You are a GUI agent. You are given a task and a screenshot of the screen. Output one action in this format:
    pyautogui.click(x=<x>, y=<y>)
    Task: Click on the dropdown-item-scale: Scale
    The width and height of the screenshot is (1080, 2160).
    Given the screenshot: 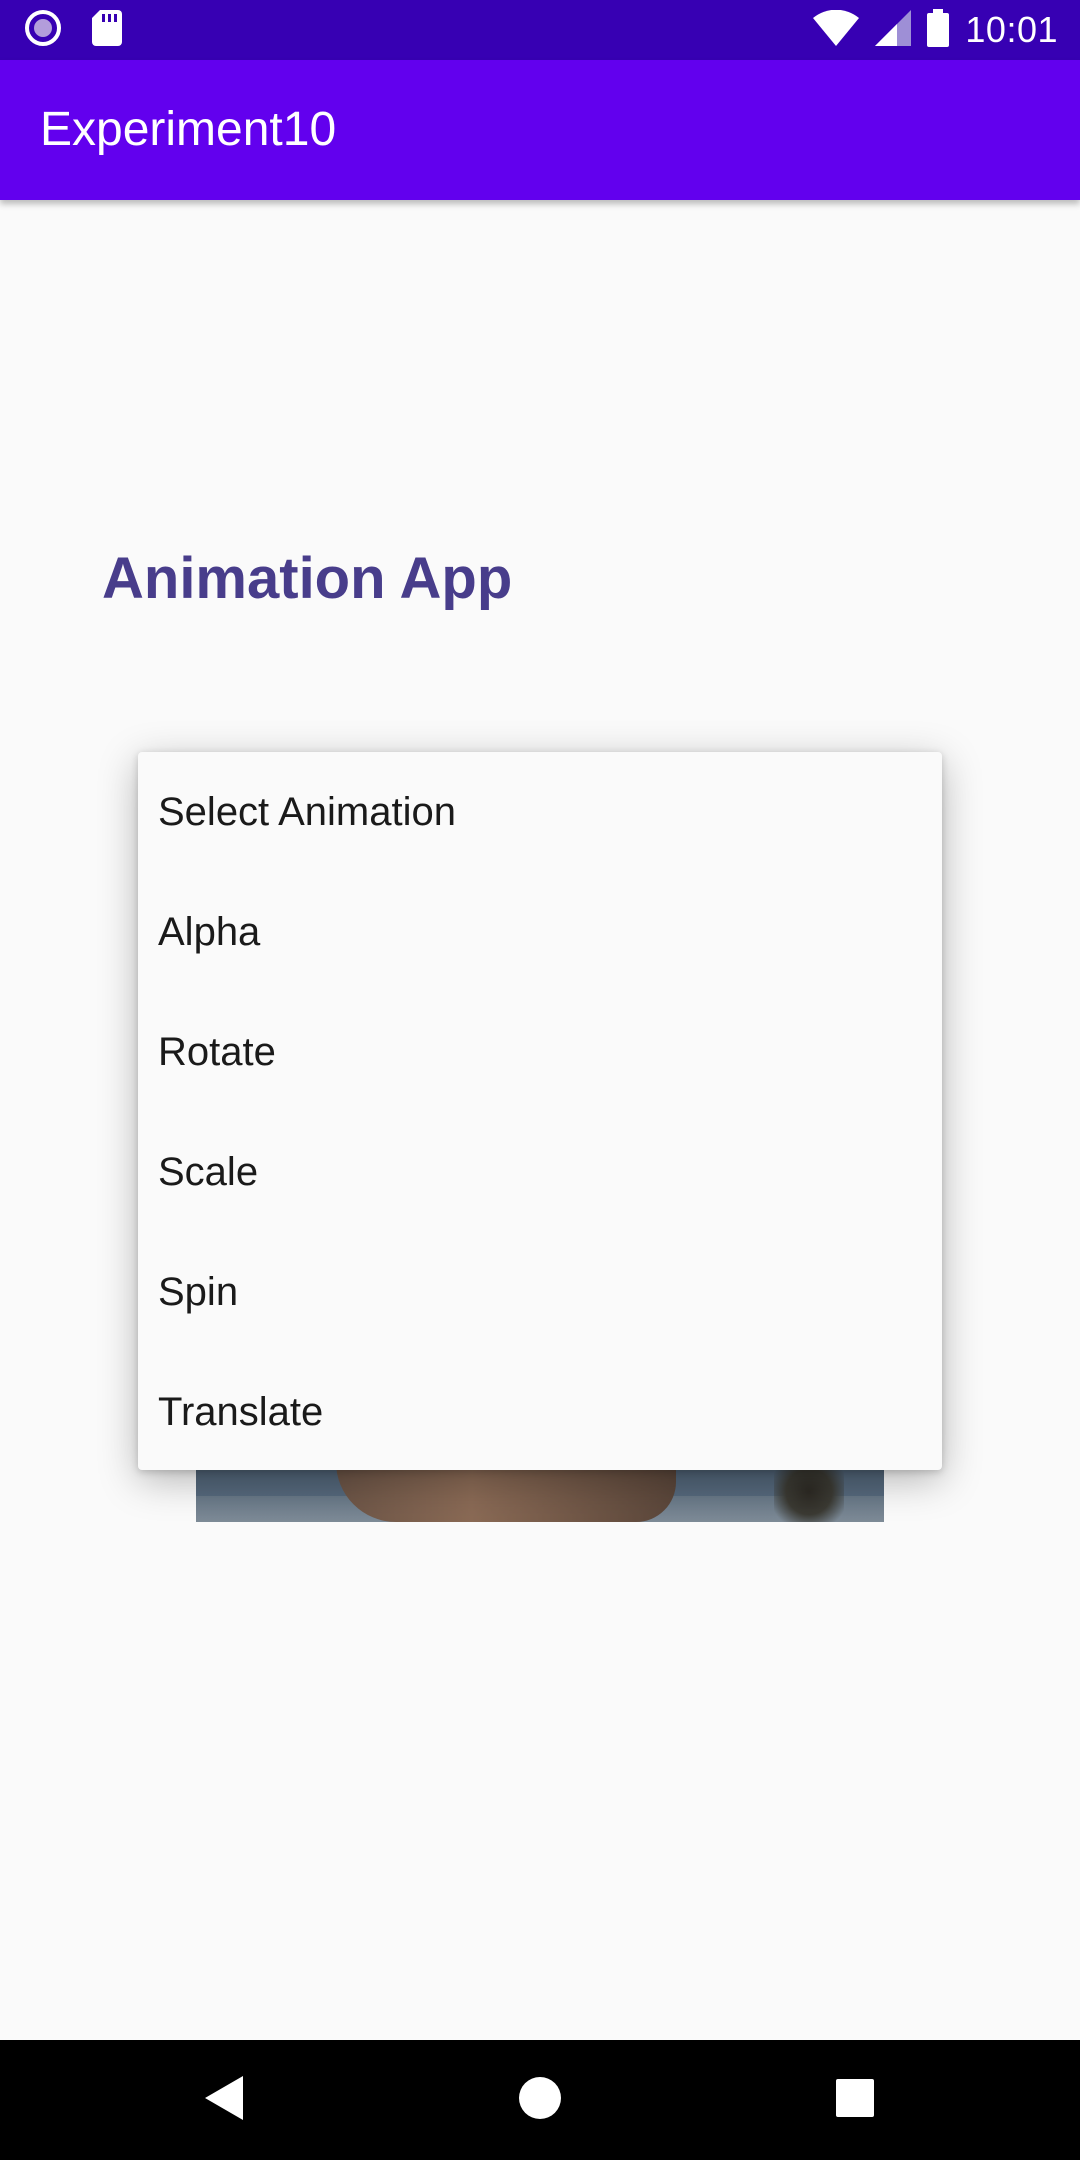 What is the action you would take?
    pyautogui.click(x=540, y=1172)
    